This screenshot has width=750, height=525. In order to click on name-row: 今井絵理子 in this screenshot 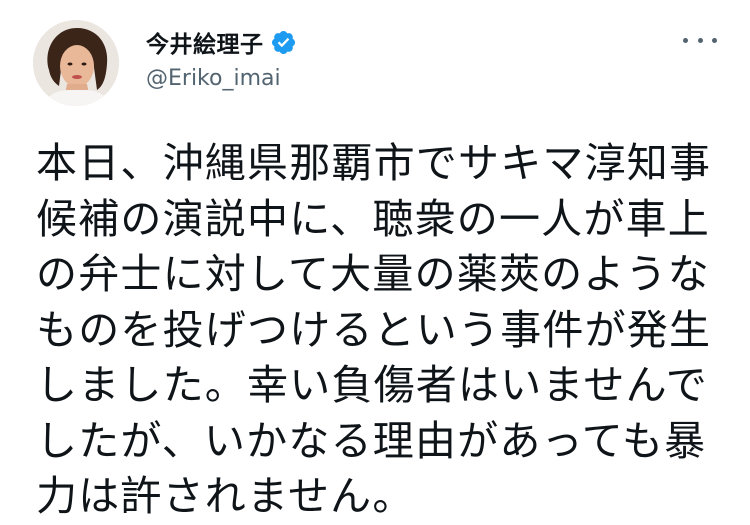, I will do `click(221, 42)`.